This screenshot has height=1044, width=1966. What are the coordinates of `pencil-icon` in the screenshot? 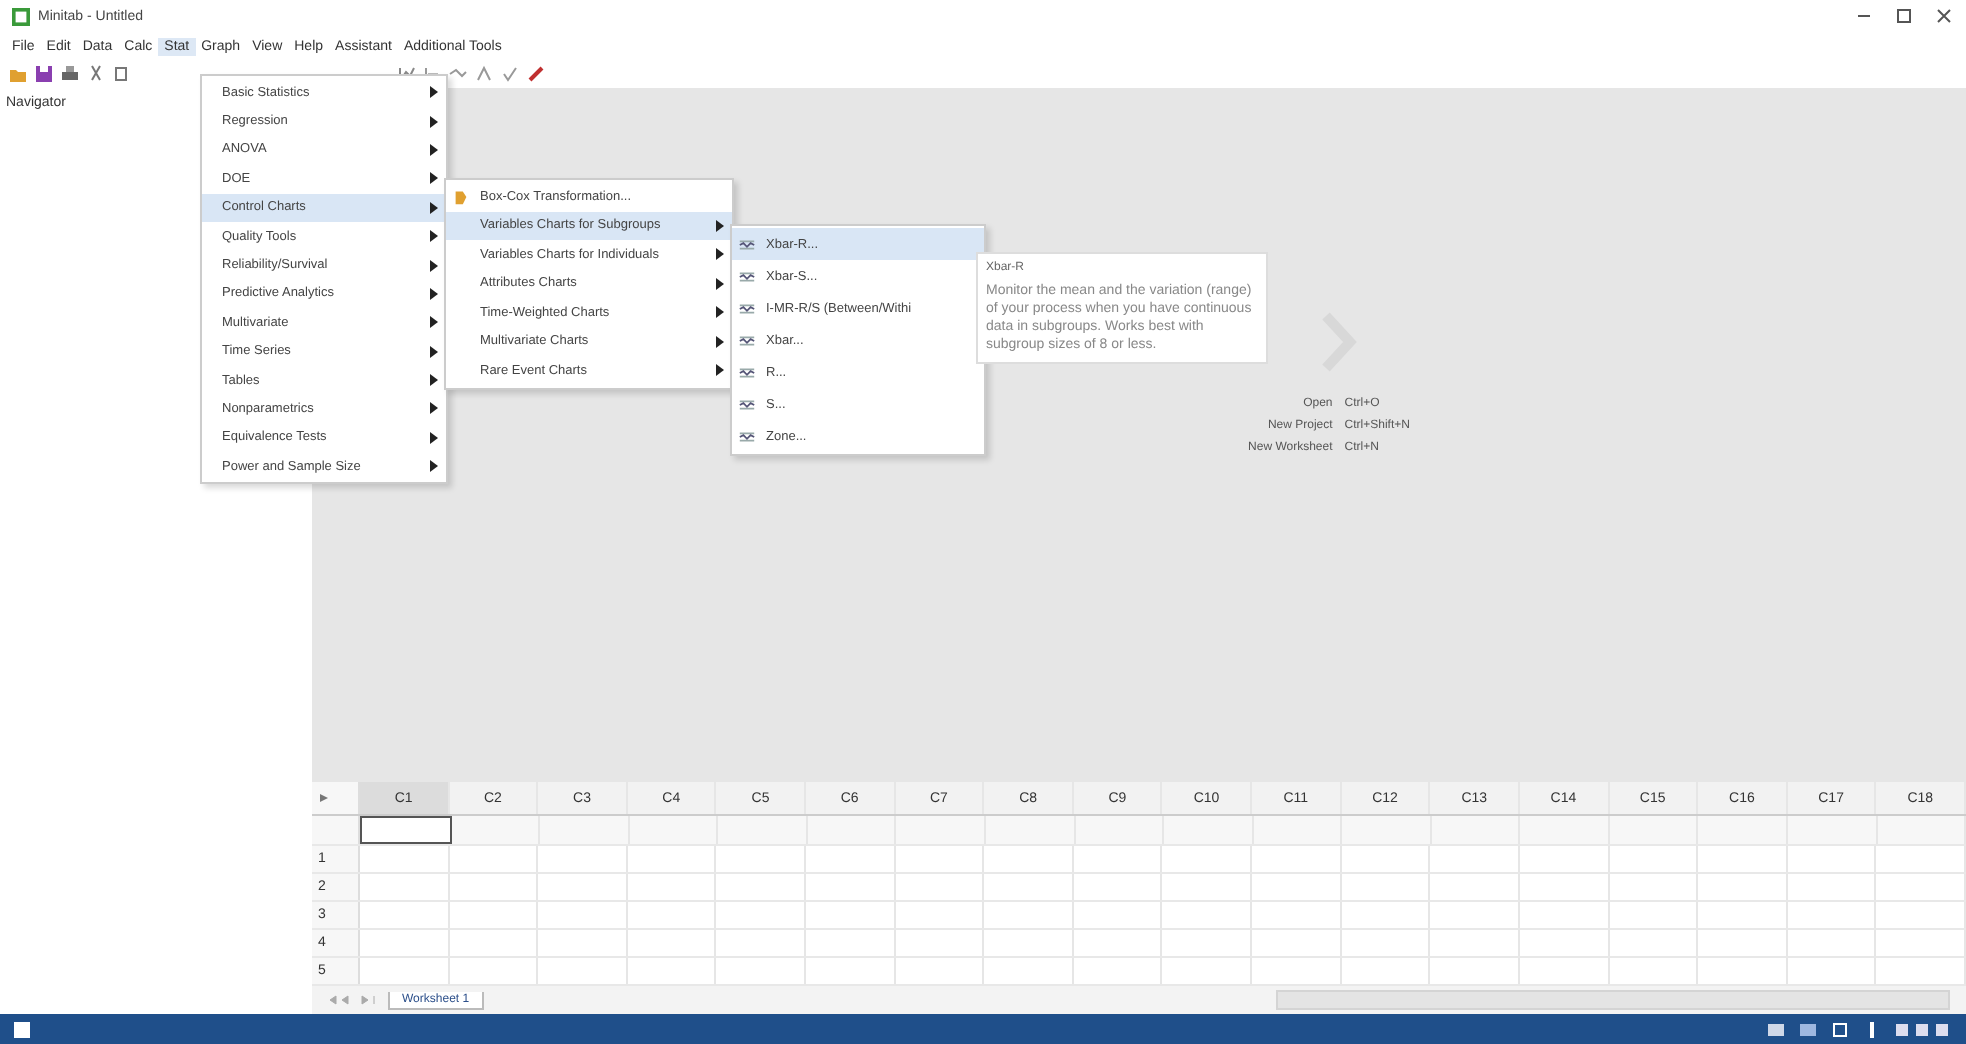 It's located at (536, 74).